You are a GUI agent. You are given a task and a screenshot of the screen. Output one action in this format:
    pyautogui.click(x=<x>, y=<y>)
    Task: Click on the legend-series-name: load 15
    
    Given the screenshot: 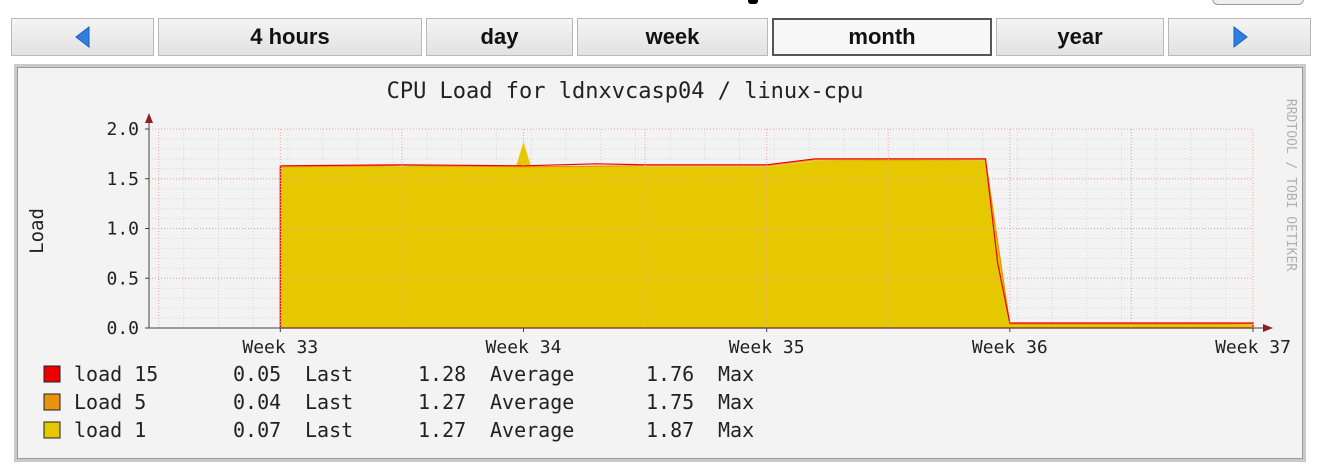 What is the action you would take?
    pyautogui.click(x=116, y=374)
    